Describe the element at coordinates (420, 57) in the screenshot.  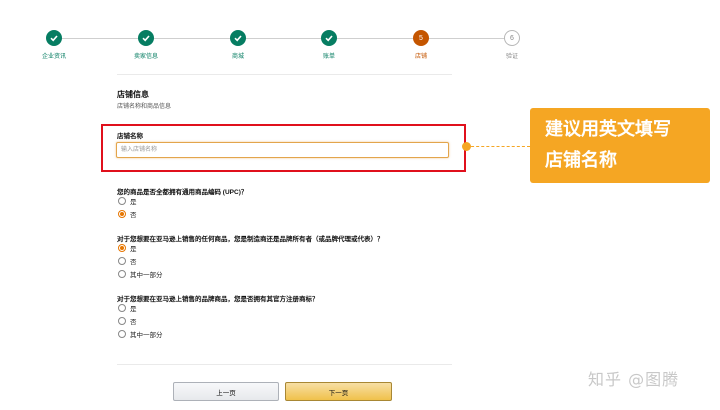
I see `step-5-label: 店铺` at that location.